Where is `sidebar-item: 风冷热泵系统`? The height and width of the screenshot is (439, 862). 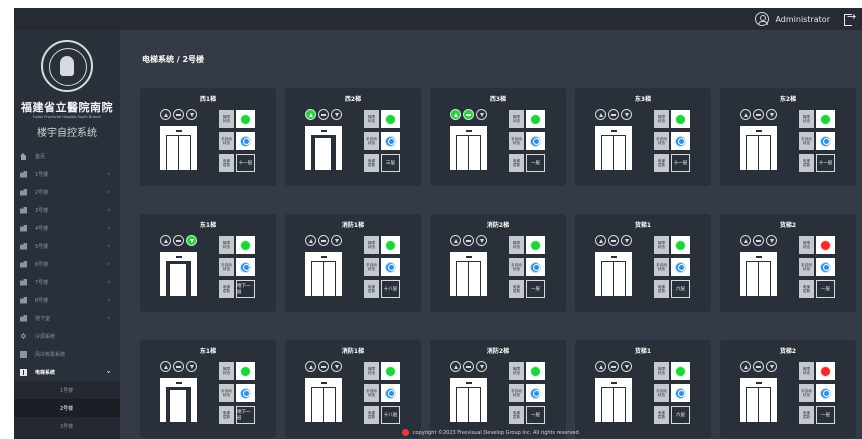
sidebar-item: 风冷热泵系统 is located at coordinates (67, 354).